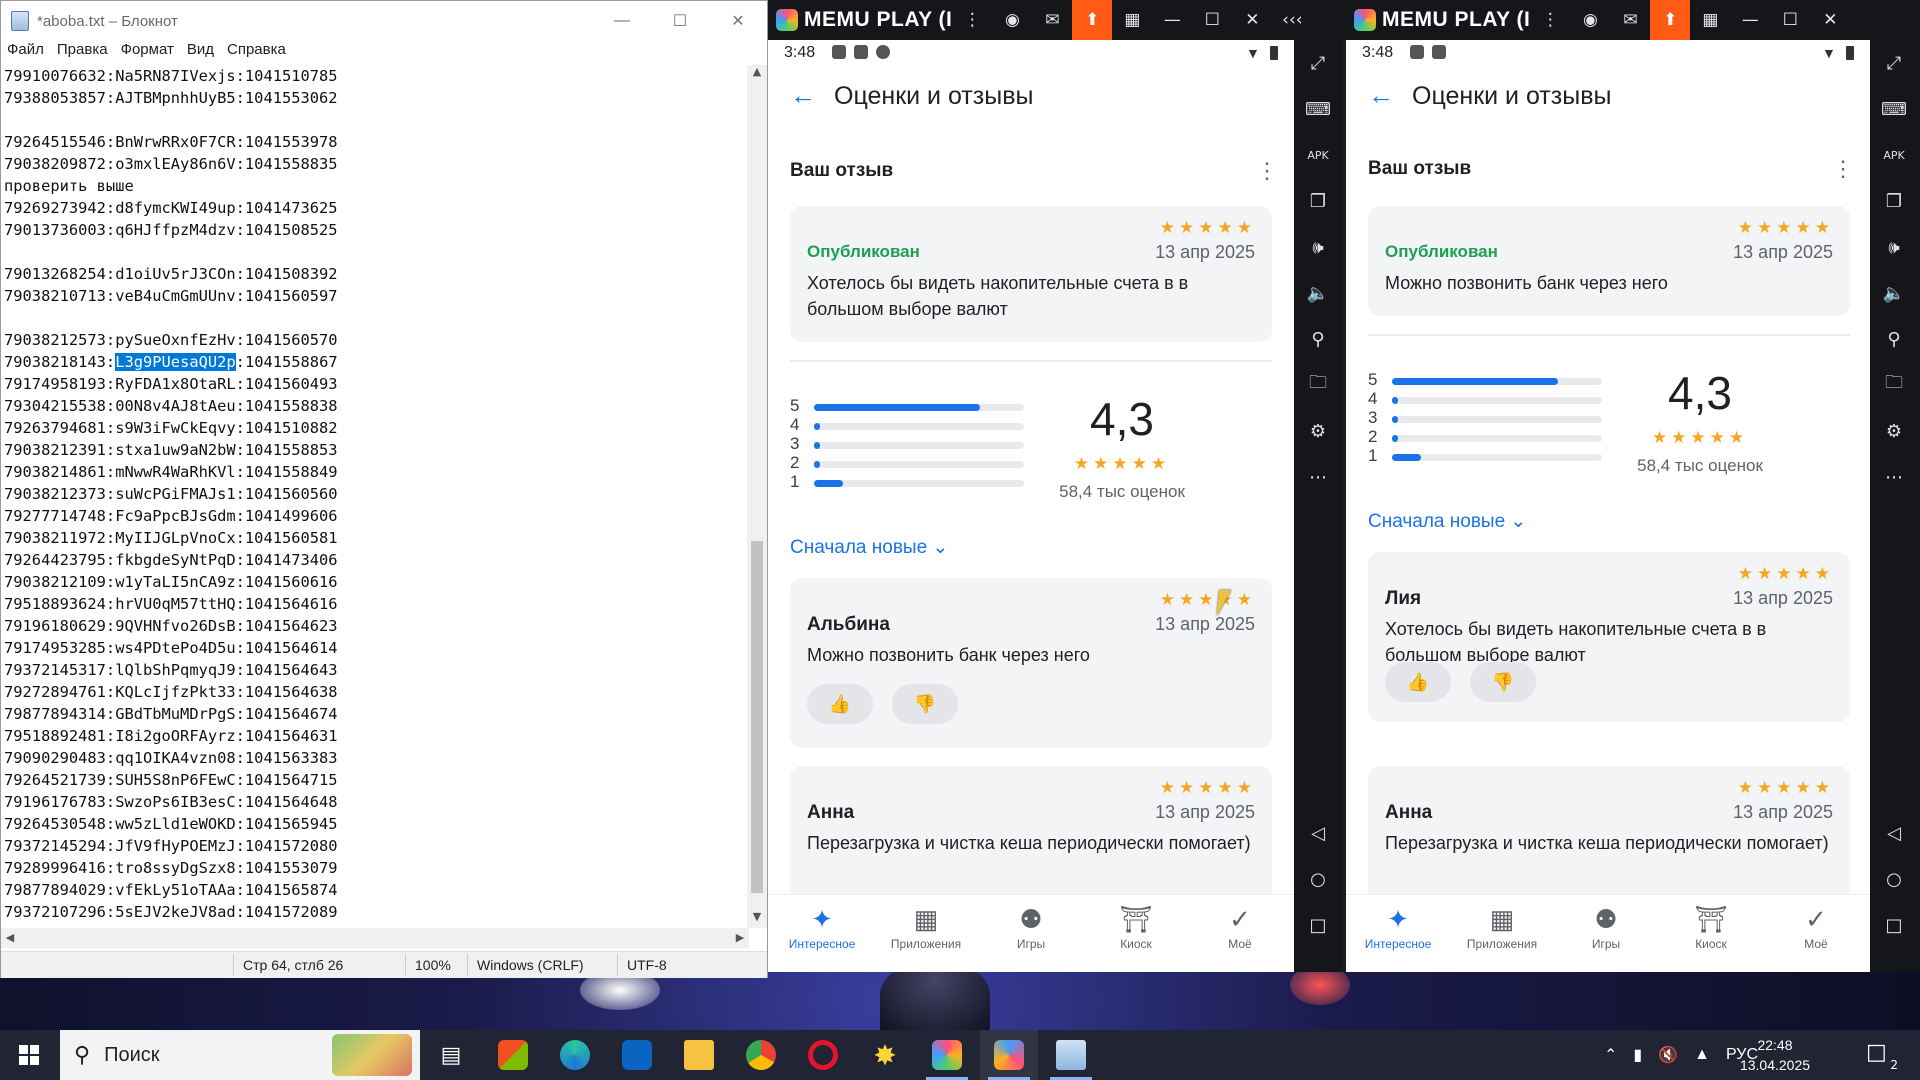 The height and width of the screenshot is (1080, 1920). I want to click on notifications-button: □ 2, so click(1882, 1056).